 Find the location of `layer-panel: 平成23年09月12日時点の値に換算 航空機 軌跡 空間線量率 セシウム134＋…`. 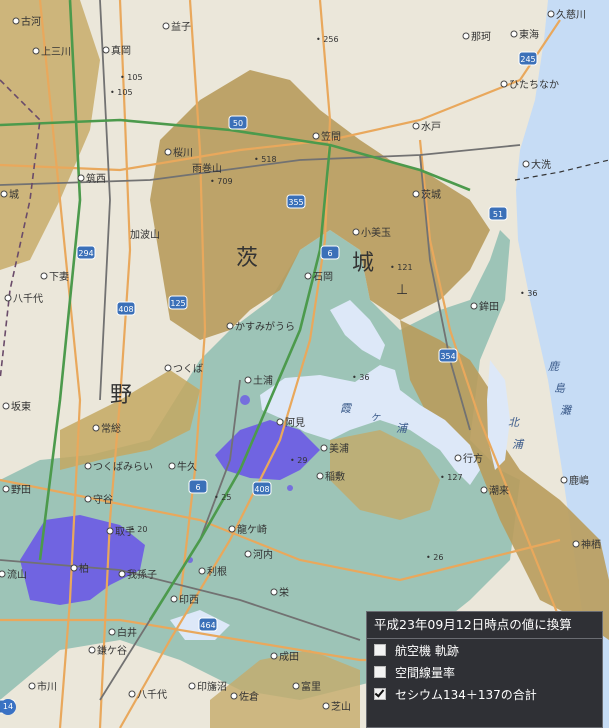

layer-panel: 平成23年09月12日時点の値に換算 航空機 軌跡 空間線量率 セシウム134＋… is located at coordinates (484, 669).